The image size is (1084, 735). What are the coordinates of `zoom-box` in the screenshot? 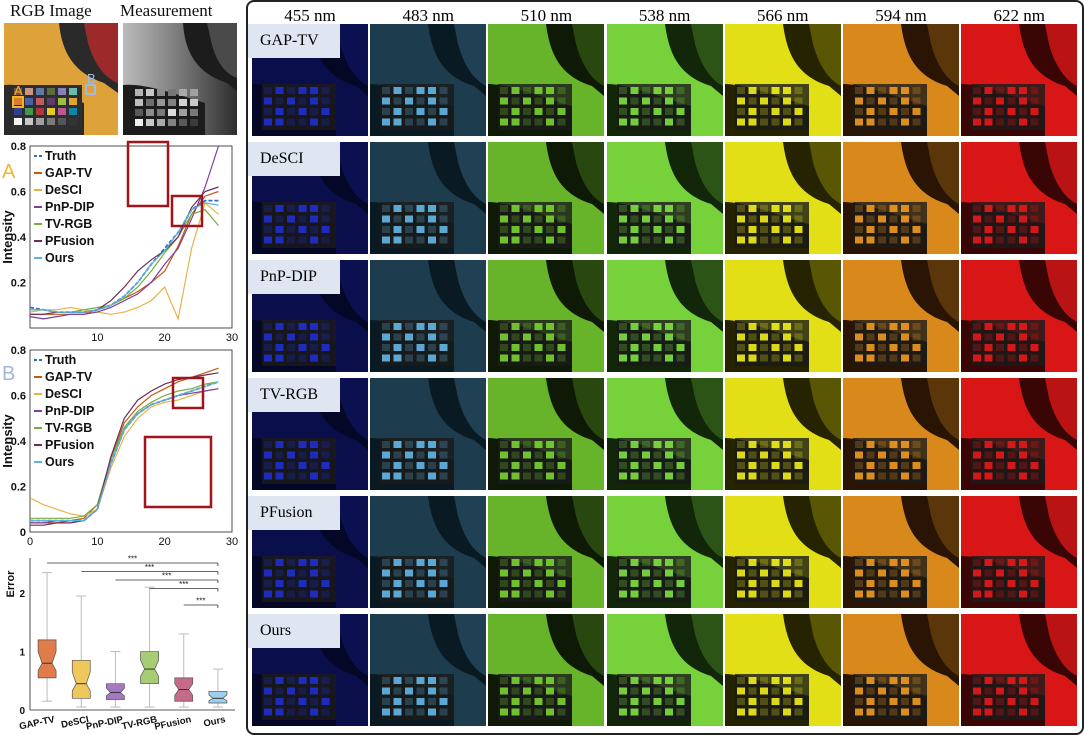 It's located at (148, 174).